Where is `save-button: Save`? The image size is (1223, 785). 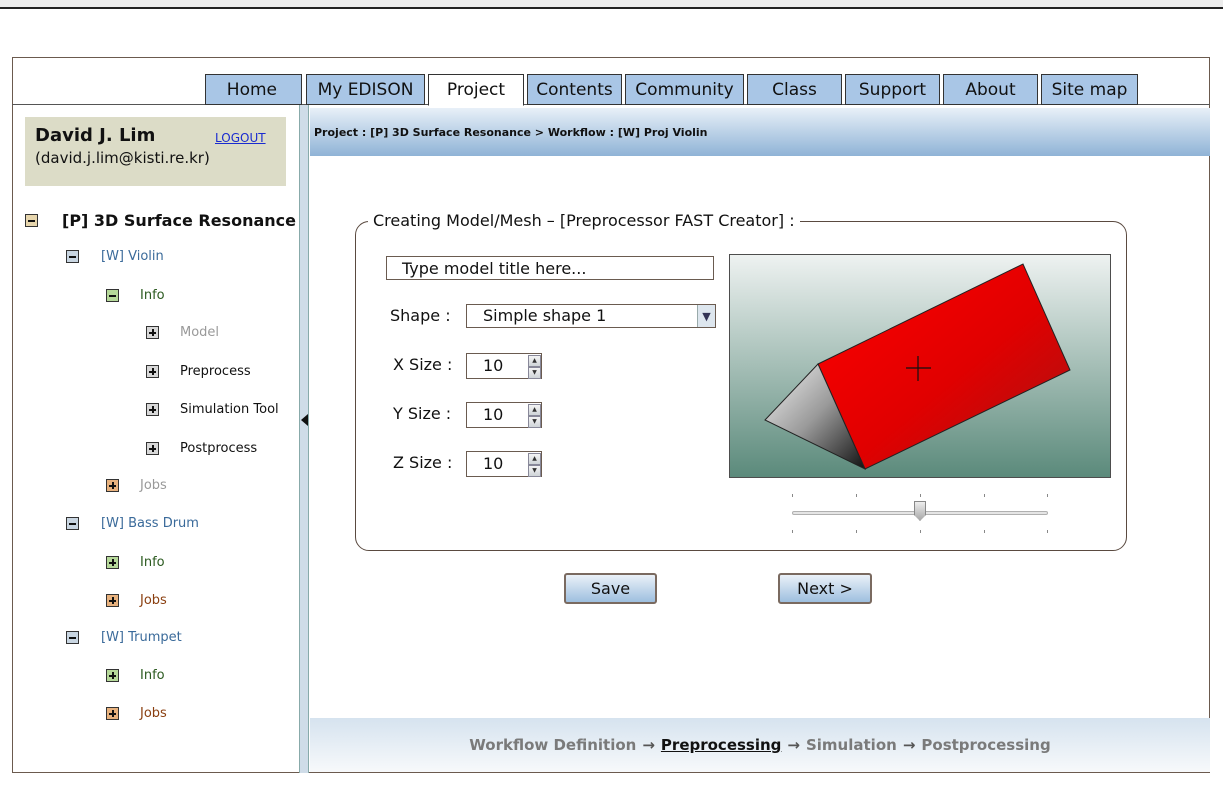
save-button: Save is located at coordinates (610, 588).